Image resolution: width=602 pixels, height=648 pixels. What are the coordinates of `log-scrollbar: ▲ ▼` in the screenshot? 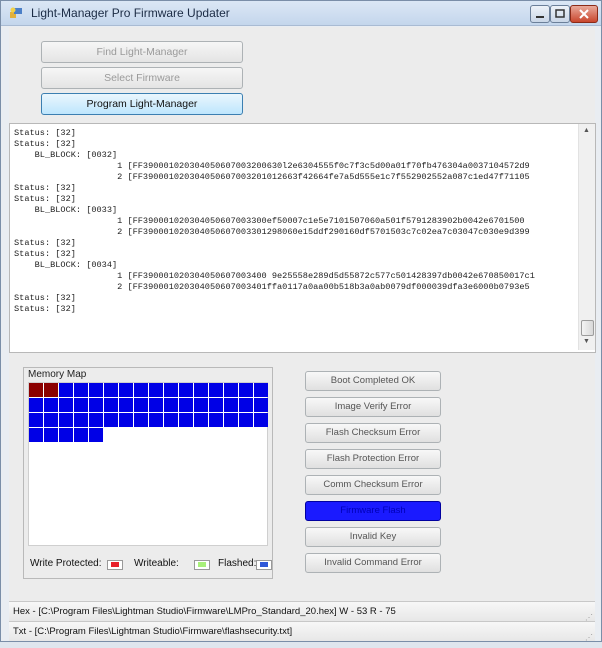 It's located at (586, 237).